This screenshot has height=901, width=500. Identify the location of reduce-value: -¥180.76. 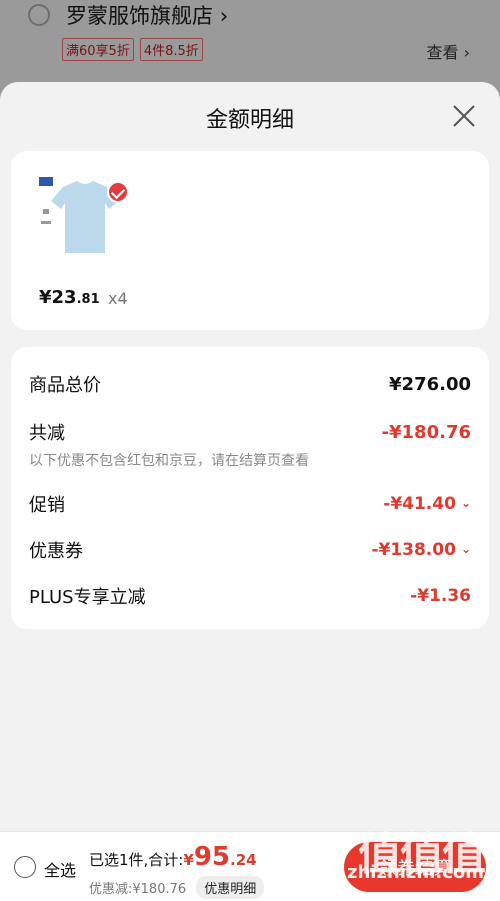
(426, 432).